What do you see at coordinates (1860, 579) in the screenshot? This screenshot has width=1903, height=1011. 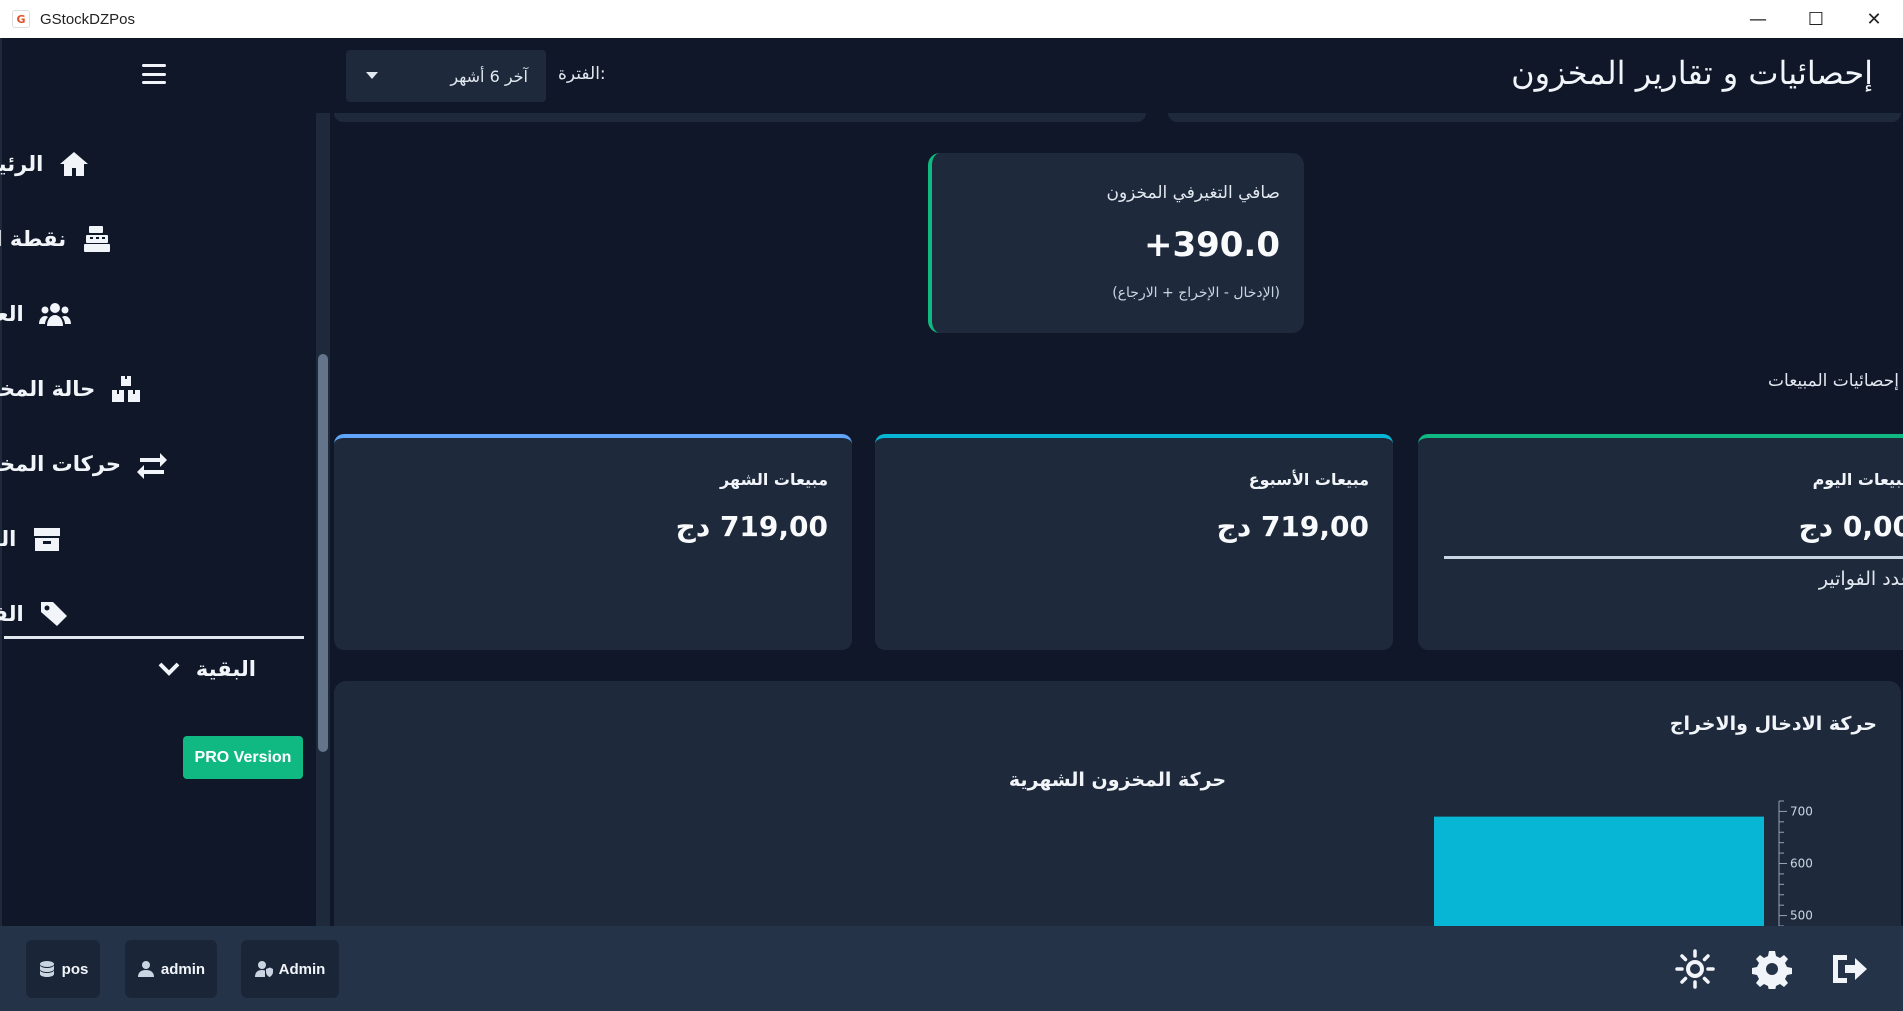 I see `invoice-count-label: عدد الفواتير` at bounding box center [1860, 579].